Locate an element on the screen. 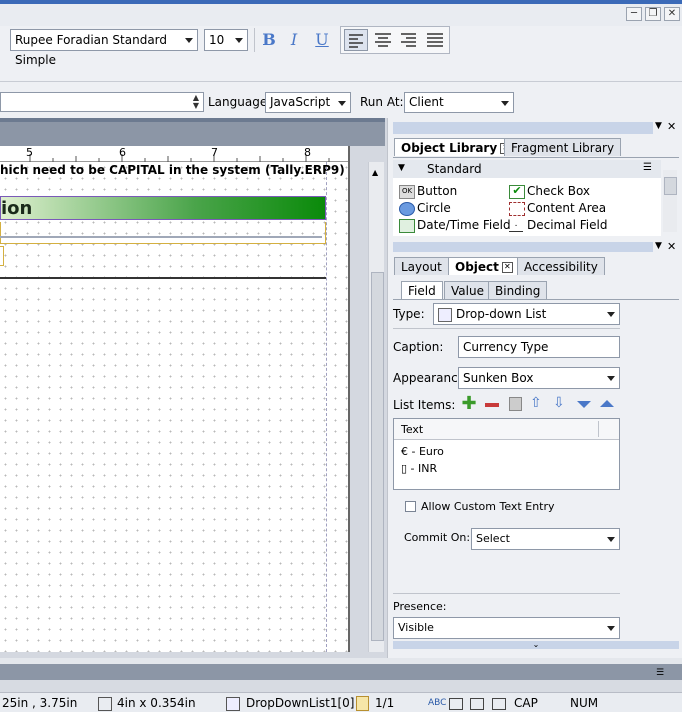 The image size is (682, 712). language-select: JavaScript is located at coordinates (308, 102).